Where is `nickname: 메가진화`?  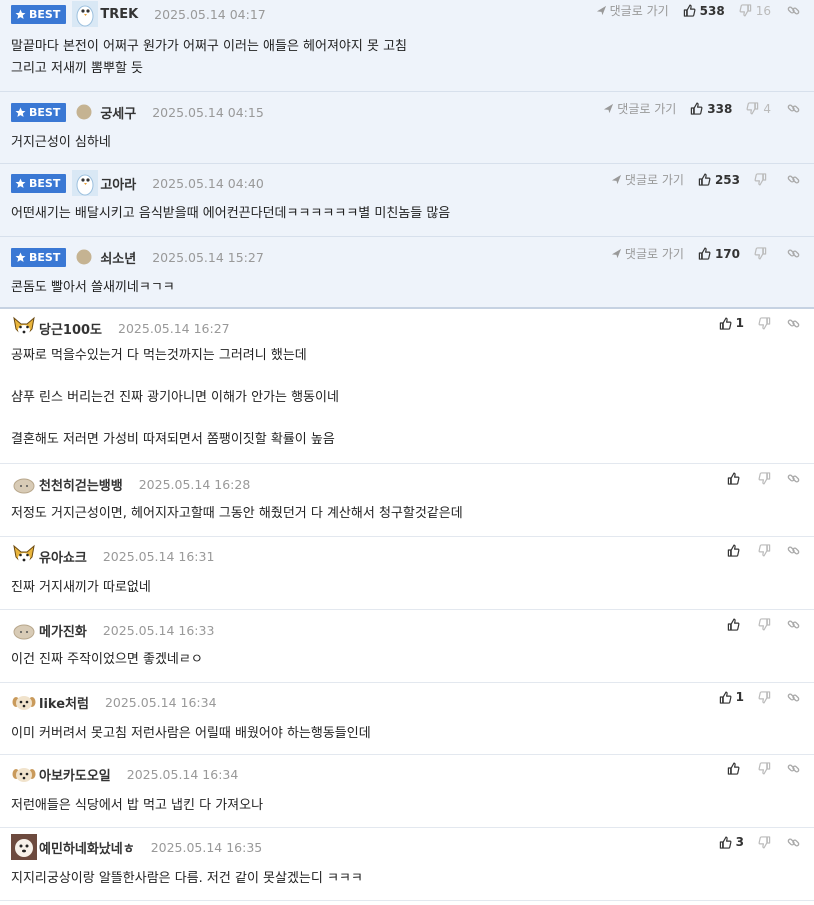 nickname: 메가진화 is located at coordinates (63, 630).